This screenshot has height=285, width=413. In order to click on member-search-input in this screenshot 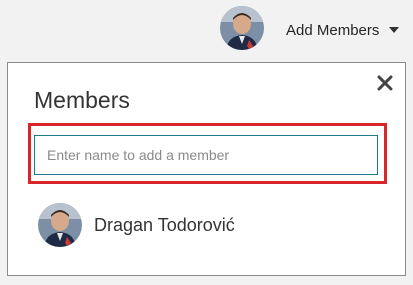, I will do `click(206, 155)`.